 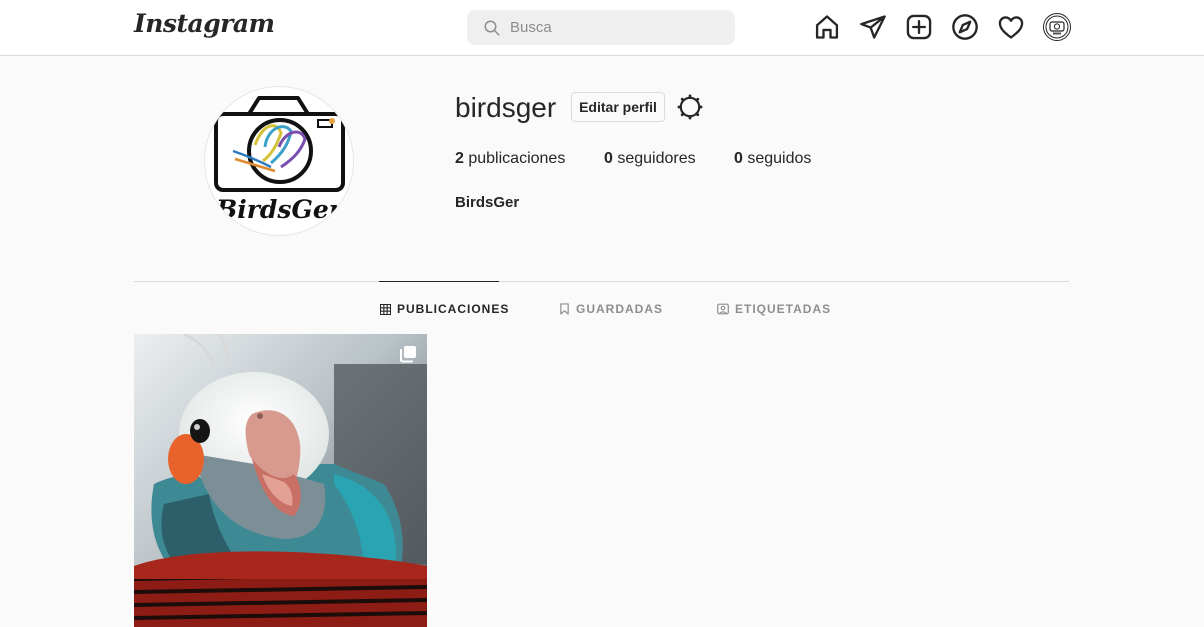 What do you see at coordinates (618, 107) in the screenshot?
I see `edit-profile-button: Editar perfil` at bounding box center [618, 107].